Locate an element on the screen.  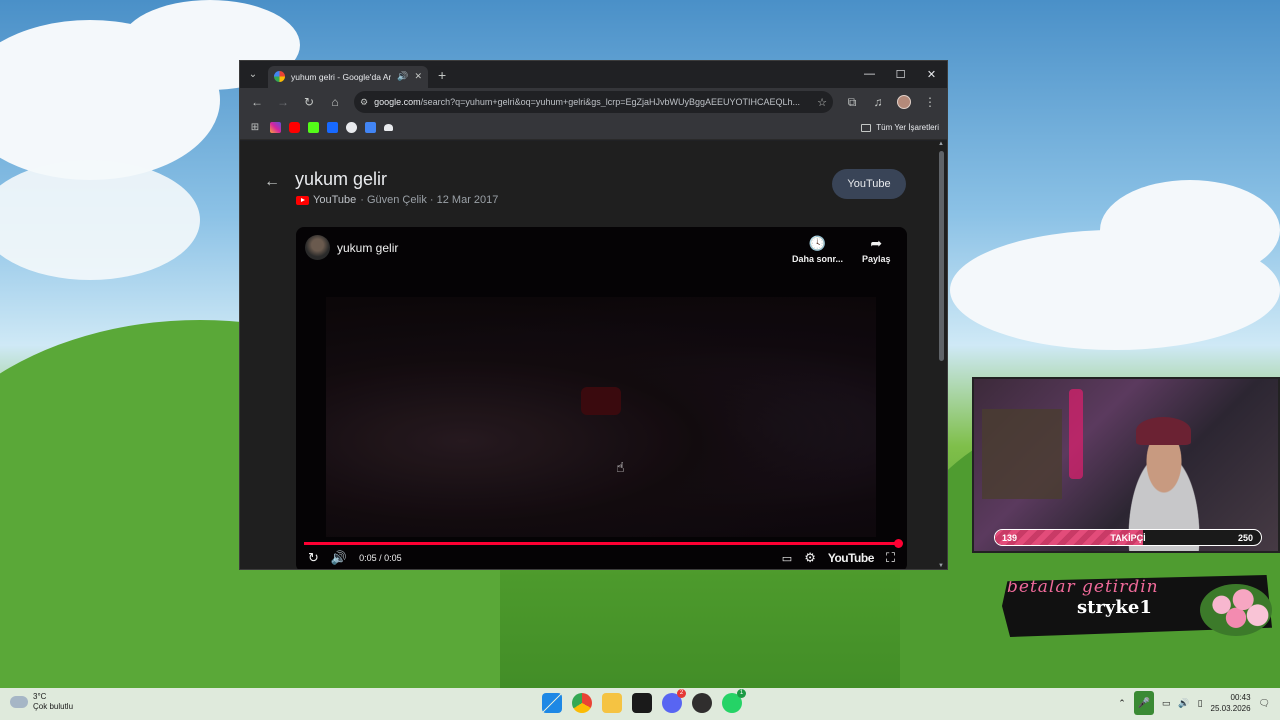
clock-date: 25.03.2026 is located at coordinates (1230, 708).